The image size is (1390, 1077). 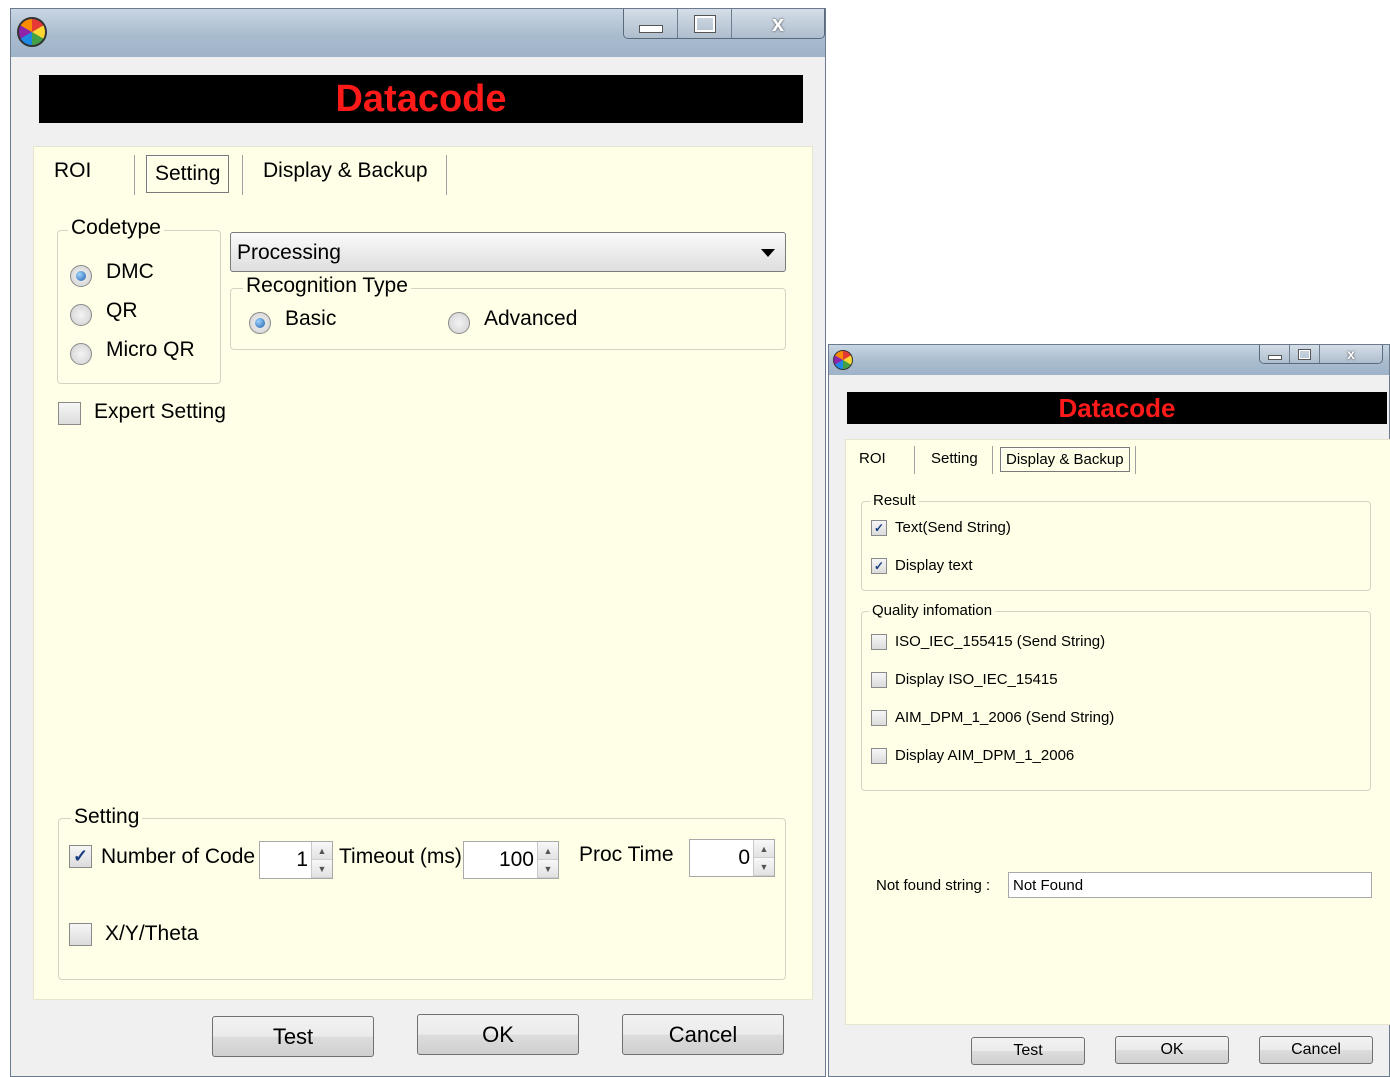 I want to click on text-send-string-checkbox: ✓, so click(x=879, y=528).